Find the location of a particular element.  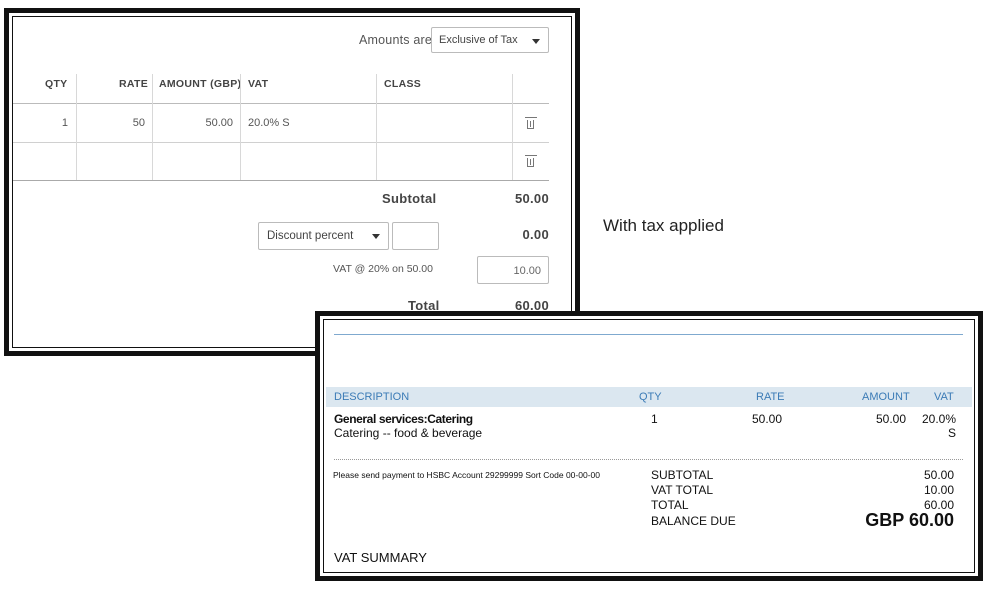

line-item-description: Catering -- food & beverage is located at coordinates (408, 433).